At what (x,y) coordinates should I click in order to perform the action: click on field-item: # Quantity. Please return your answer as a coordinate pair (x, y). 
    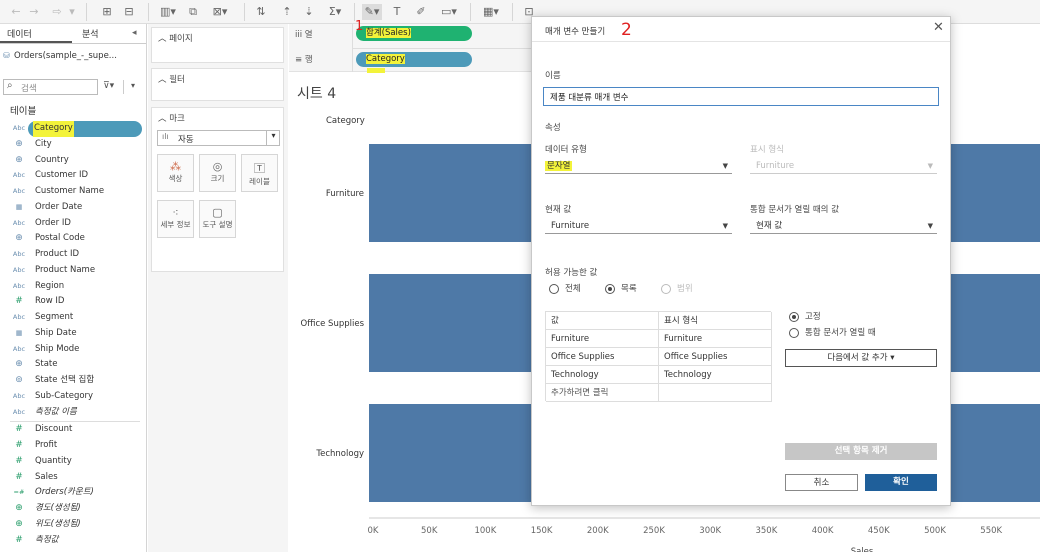
    Looking at the image, I should click on (73, 462).